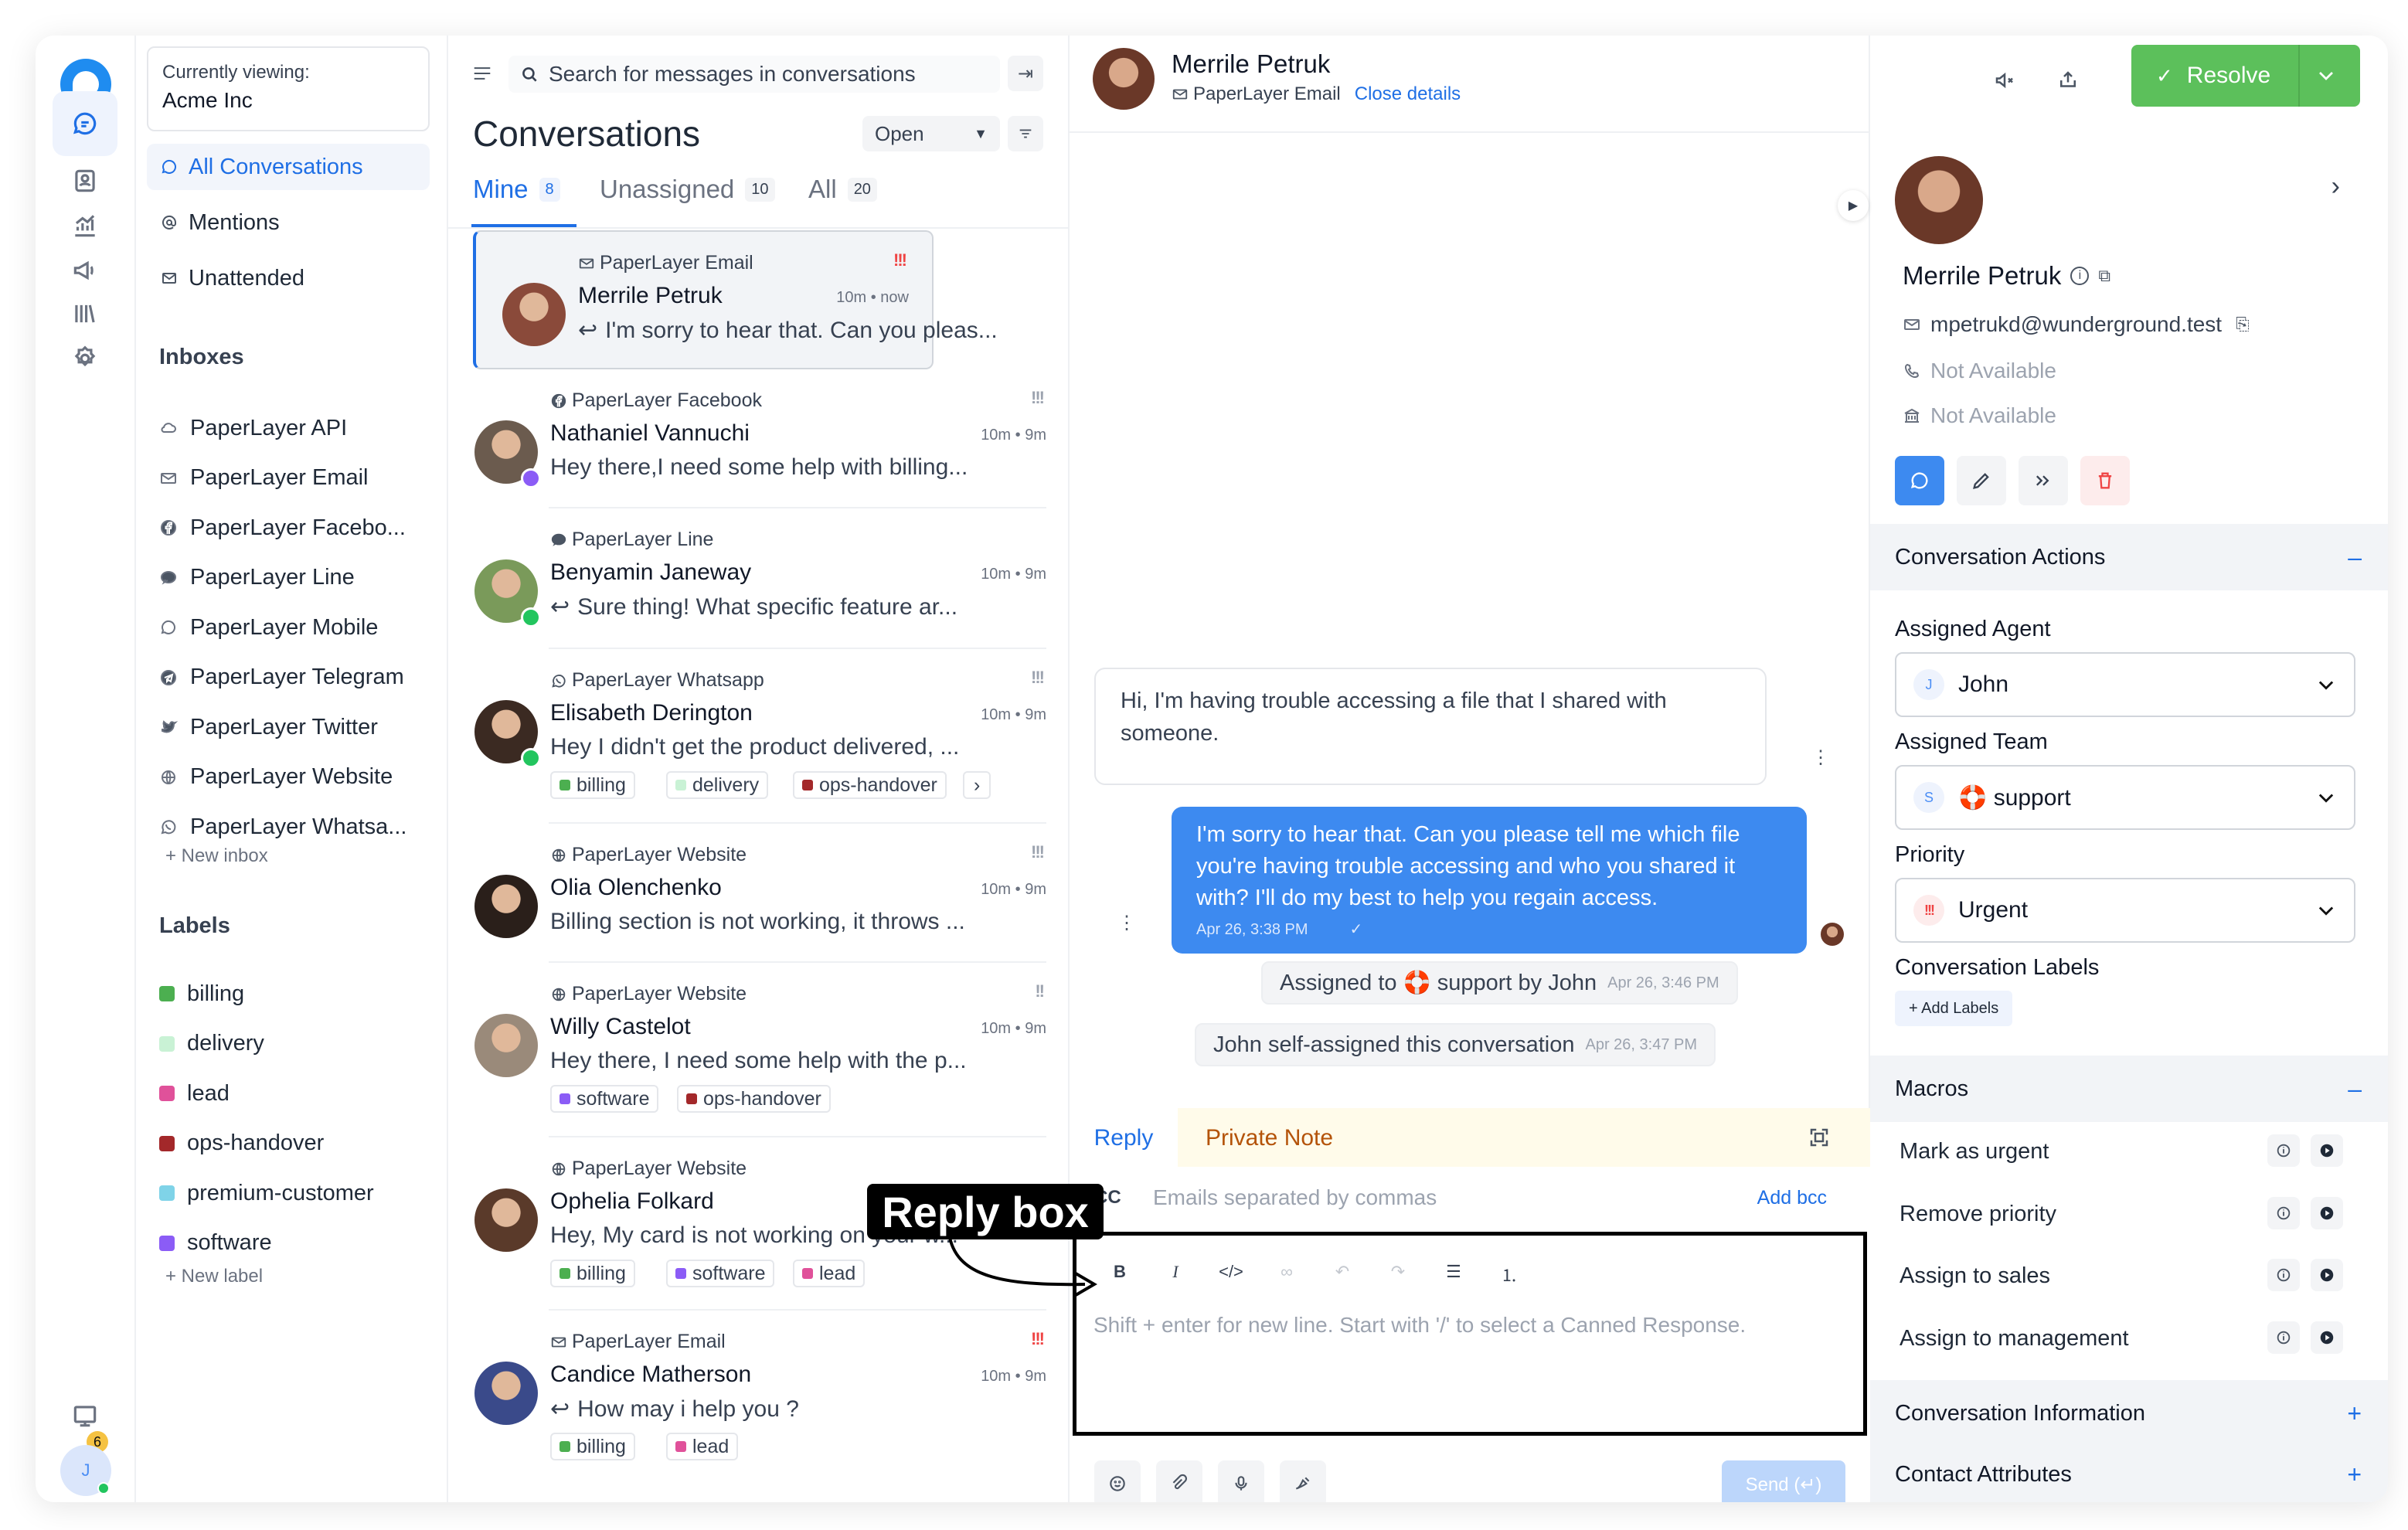 Image resolution: width=2408 pixels, height=1530 pixels. Describe the element at coordinates (266, 1193) in the screenshot. I see `sidebar-label-item: premium-customer` at that location.